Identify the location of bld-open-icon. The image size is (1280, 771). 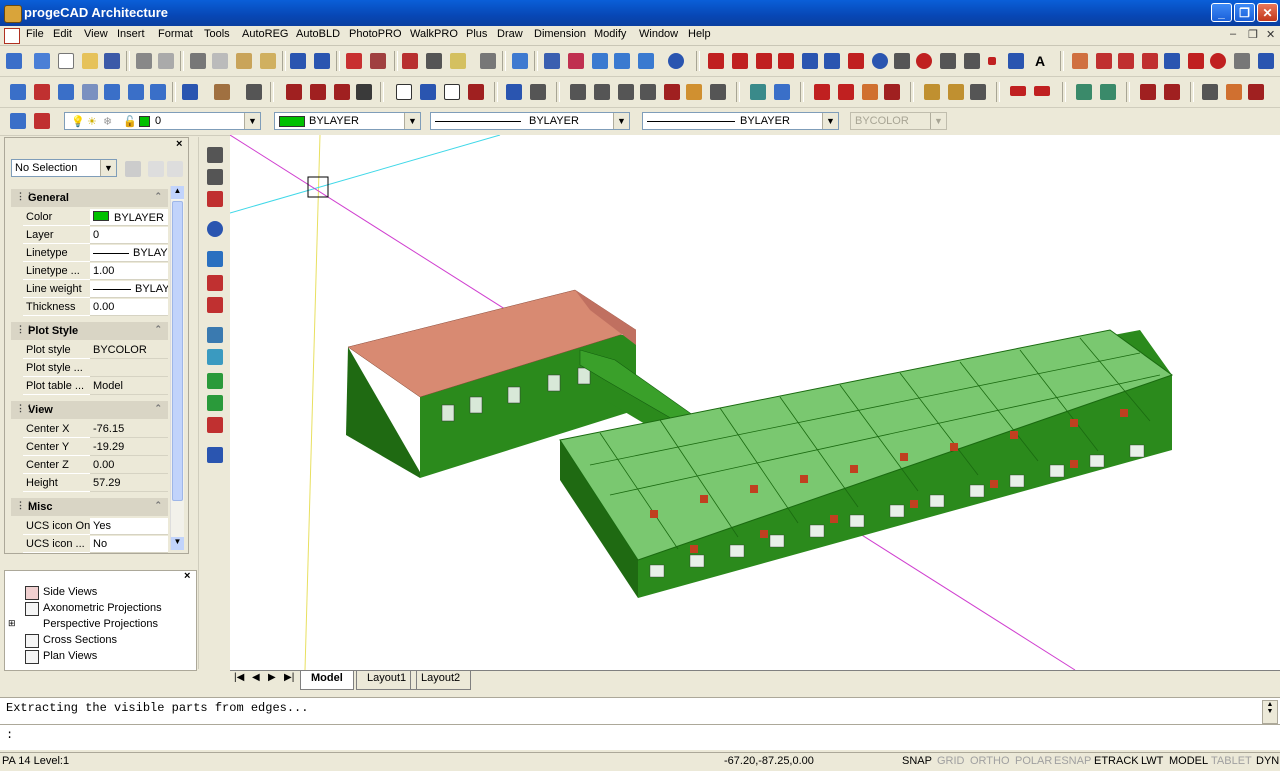
(14, 61).